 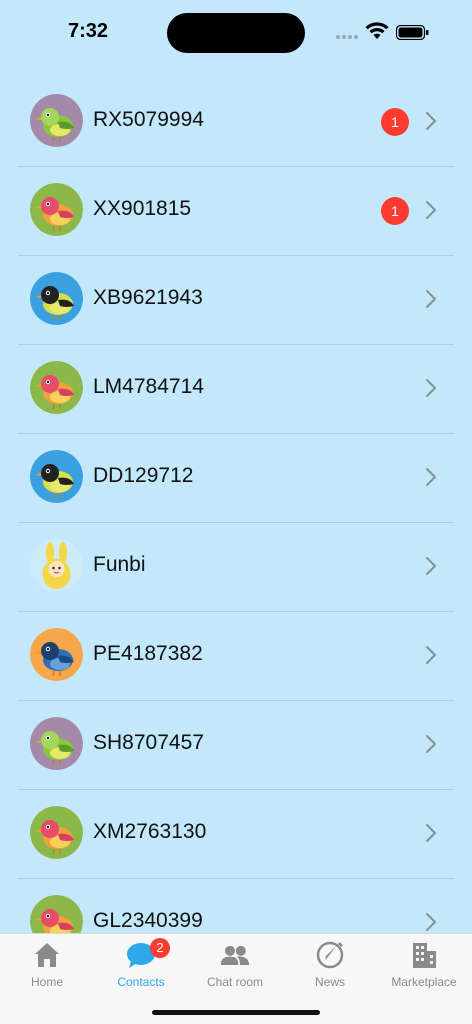 What do you see at coordinates (142, 208) in the screenshot?
I see `contact-name: XX901815` at bounding box center [142, 208].